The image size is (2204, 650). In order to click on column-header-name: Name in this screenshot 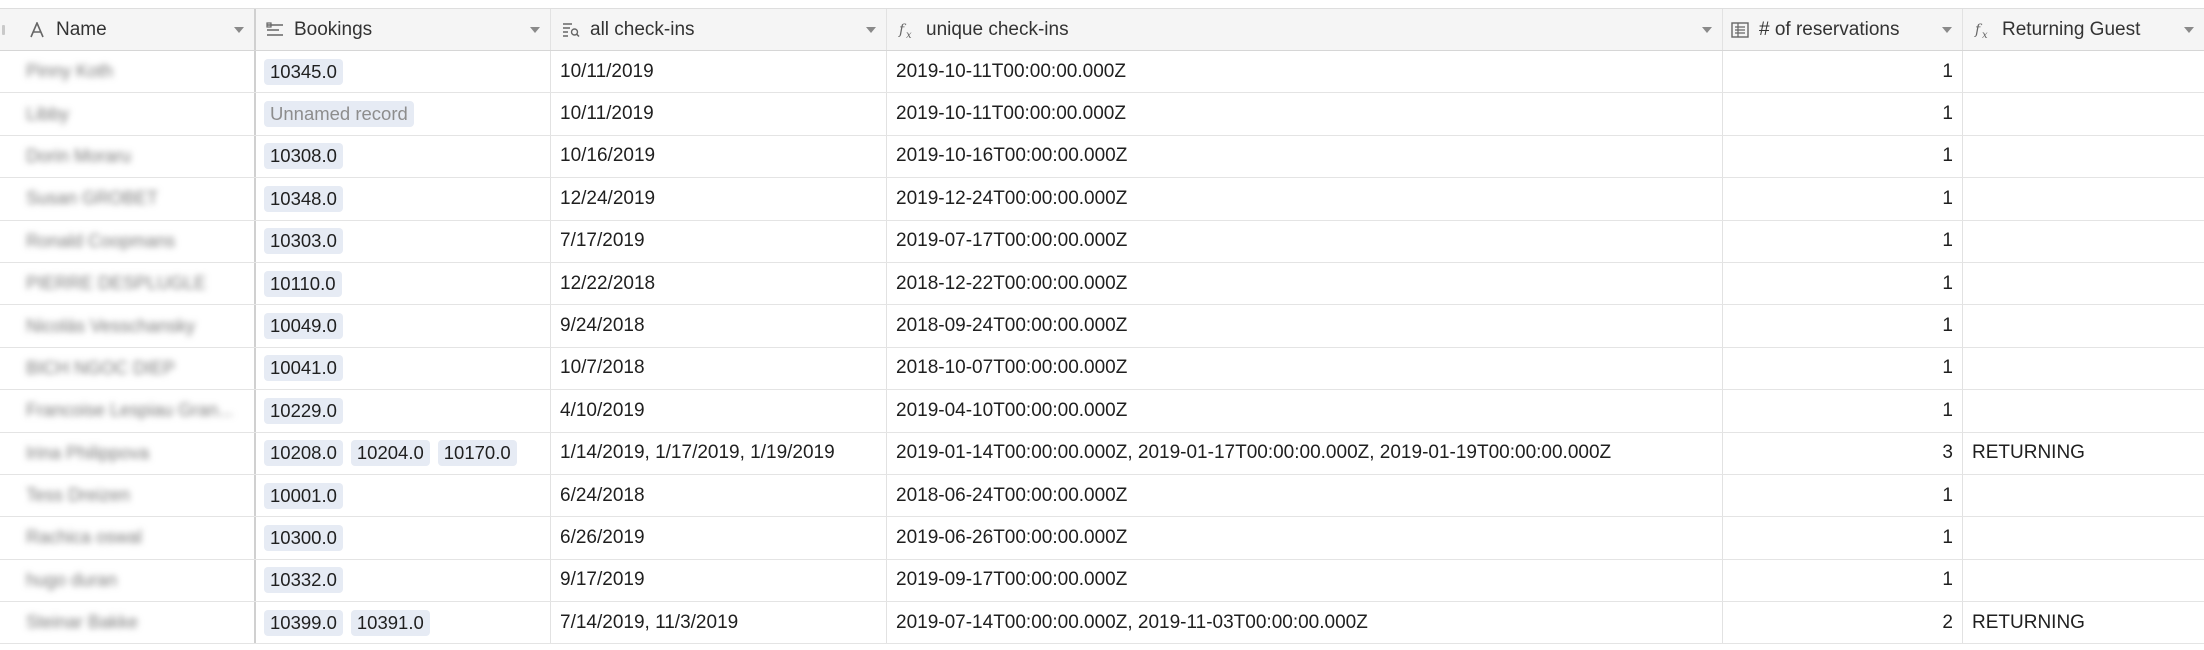, I will do `click(135, 29)`.